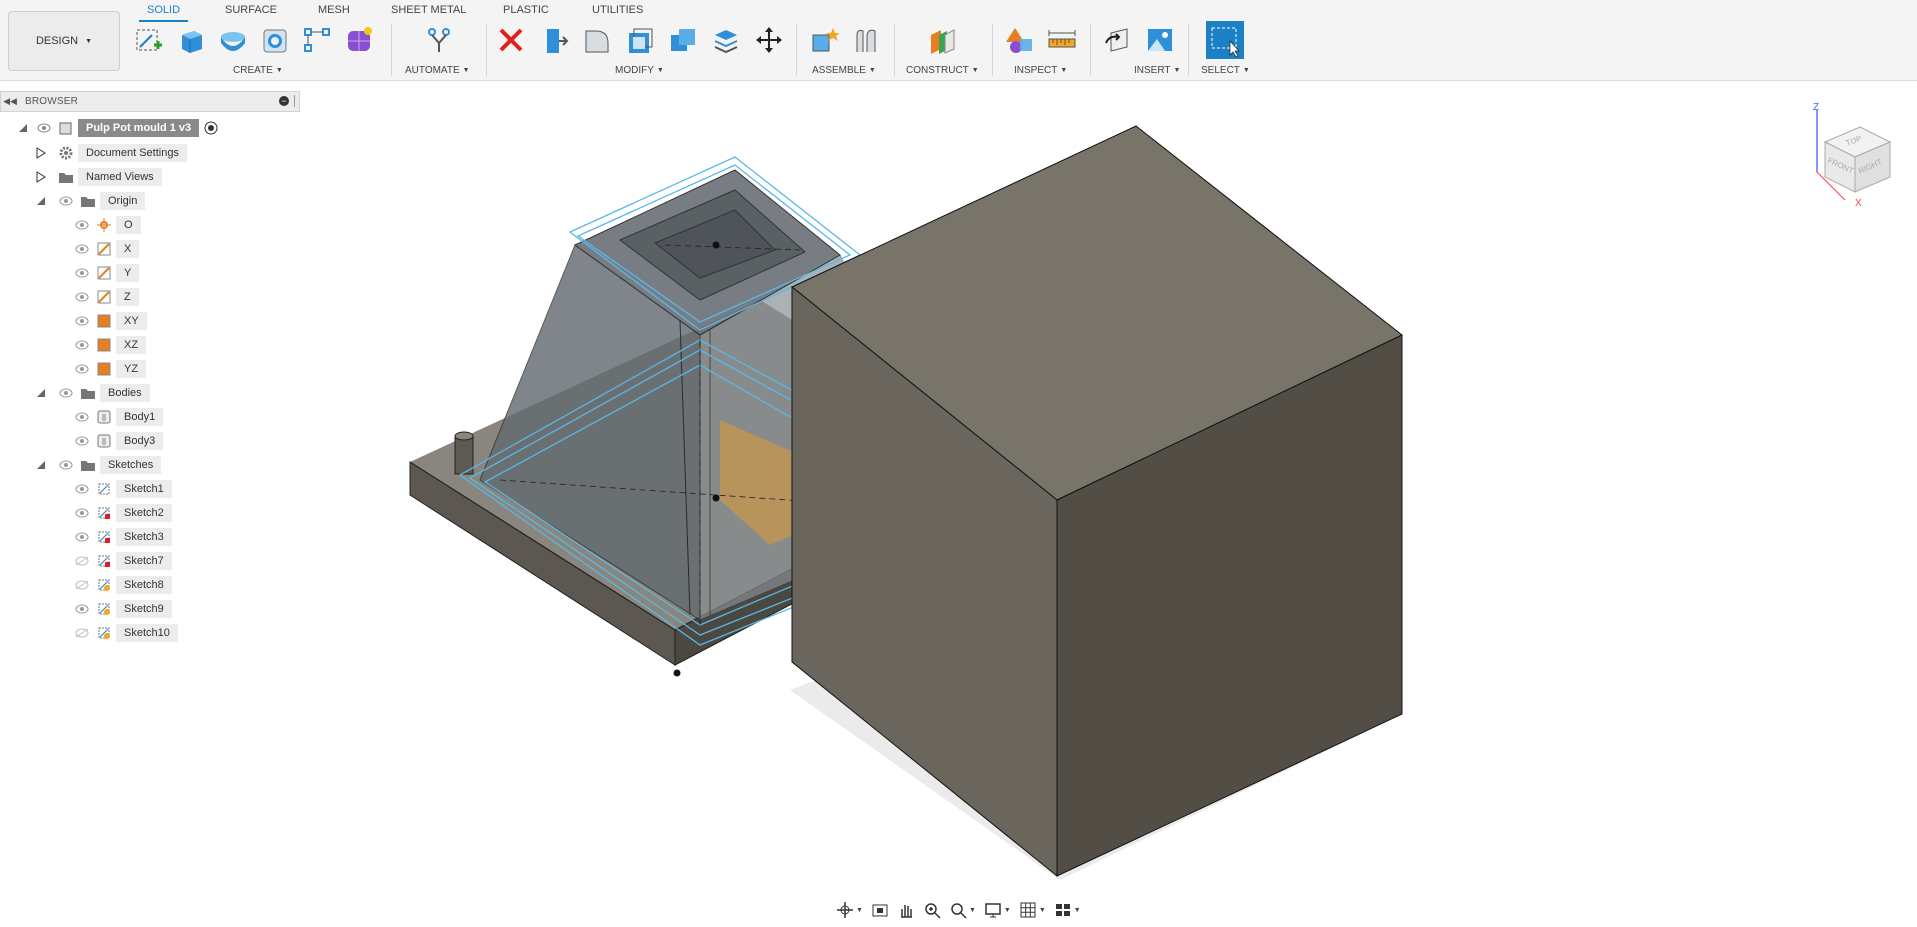 This screenshot has width=1917, height=927. Describe the element at coordinates (639, 70) in the screenshot. I see `modify-menu: MODIFY ▼` at that location.